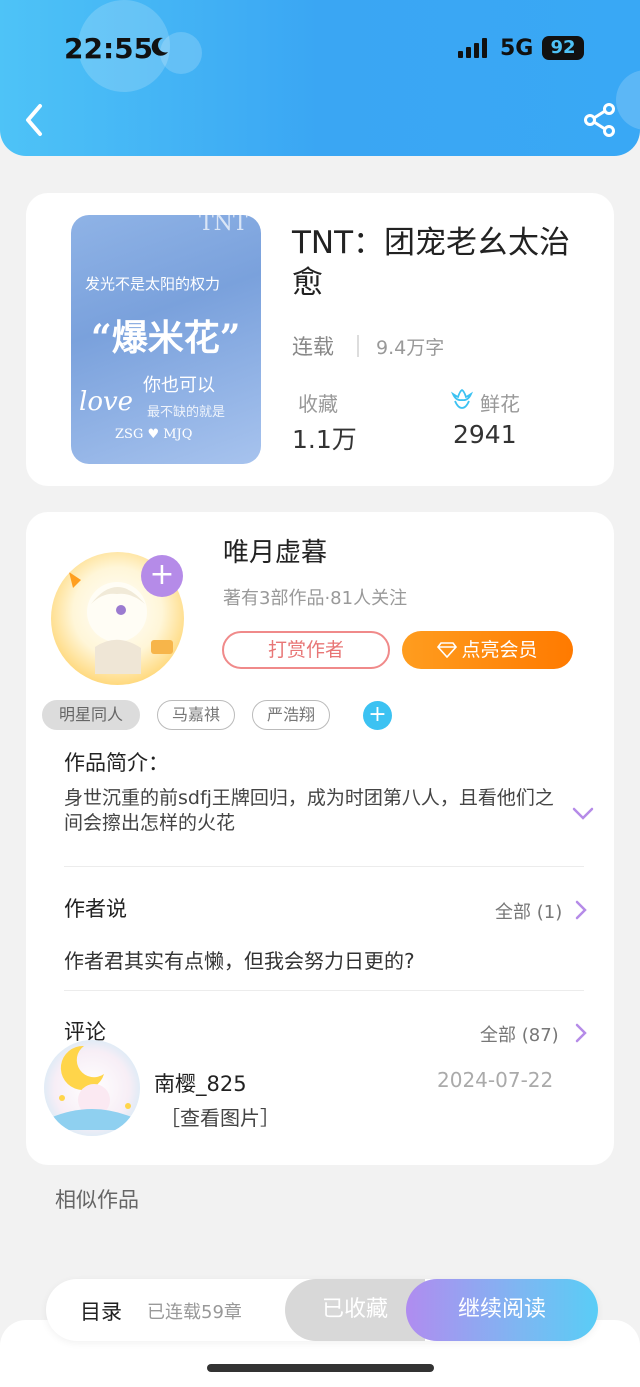 This screenshot has height=1387, width=640. What do you see at coordinates (519, 1034) in the screenshot?
I see `comments-all-link: 全部 (87)` at bounding box center [519, 1034].